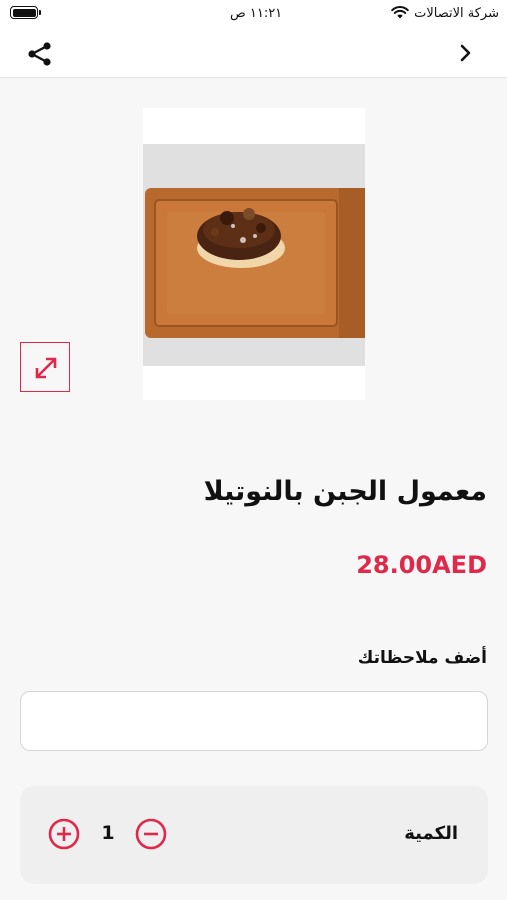 This screenshot has height=900, width=507. Describe the element at coordinates (254, 721) in the screenshot. I see `notes-input` at that location.